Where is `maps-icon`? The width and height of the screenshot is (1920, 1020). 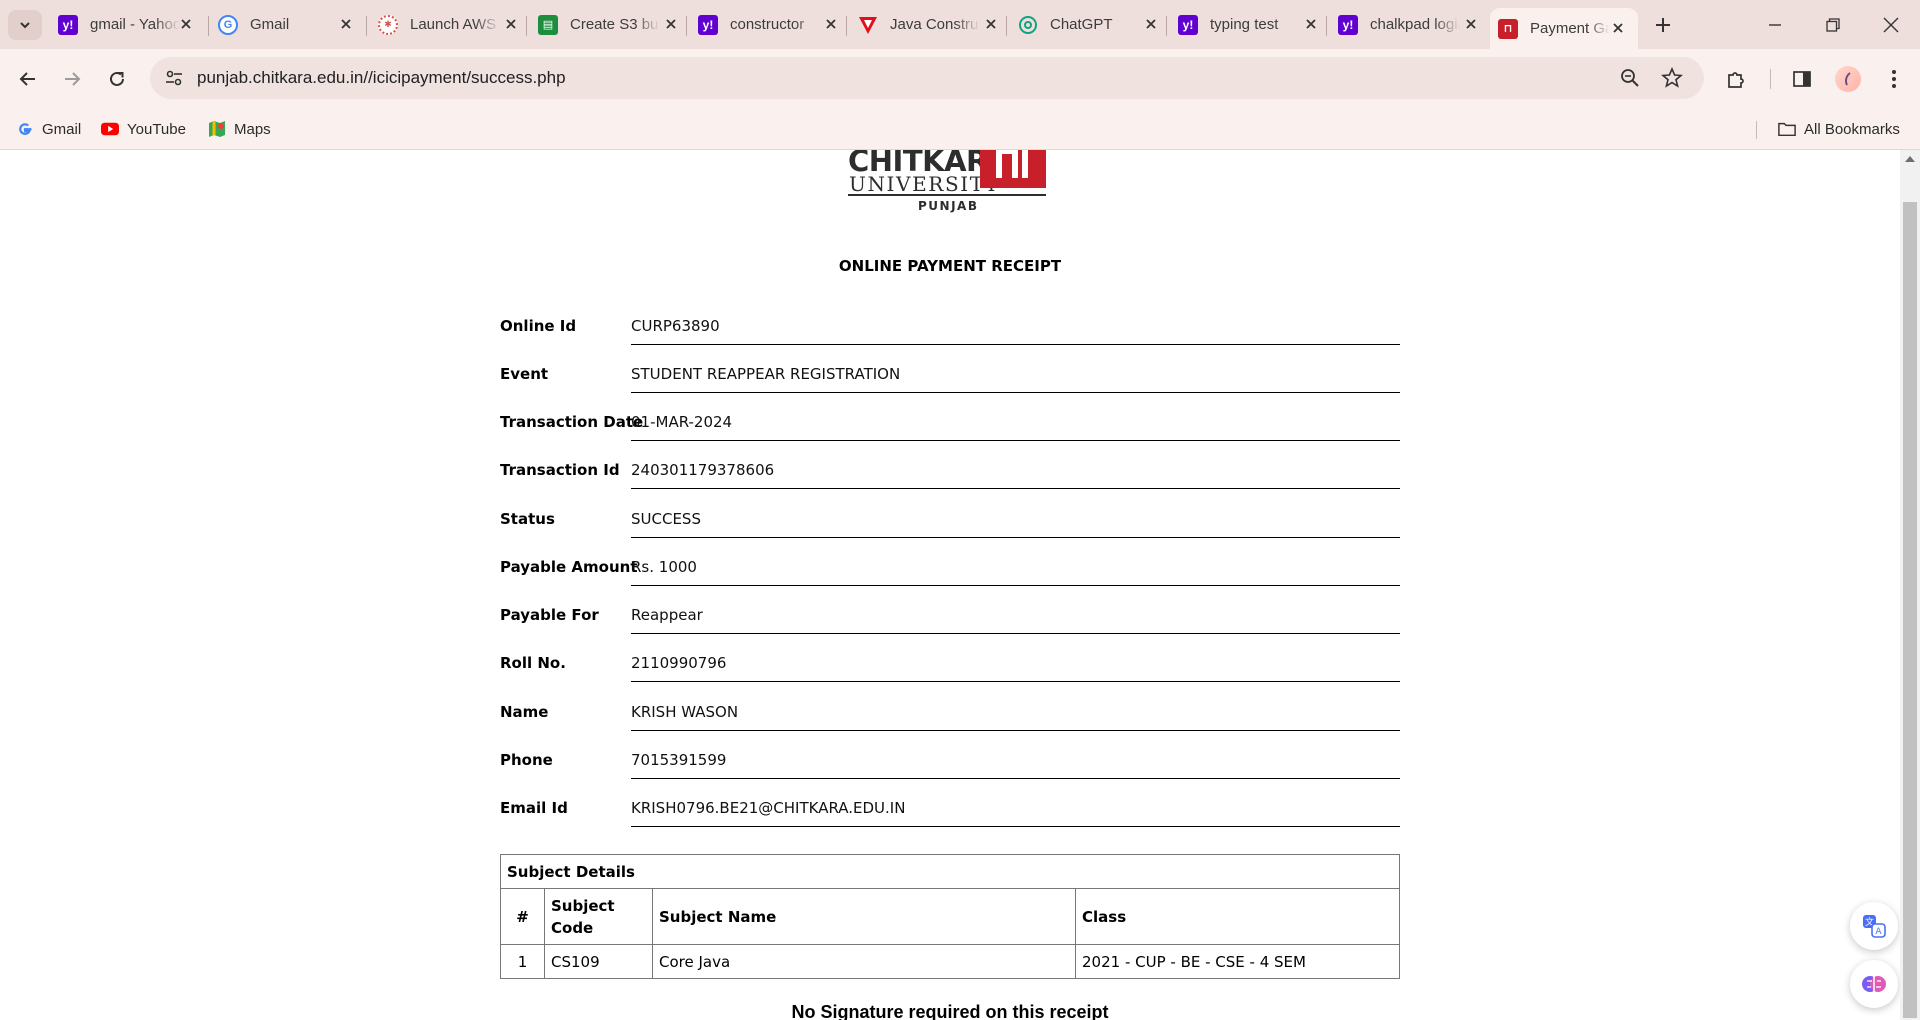 maps-icon is located at coordinates (217, 129).